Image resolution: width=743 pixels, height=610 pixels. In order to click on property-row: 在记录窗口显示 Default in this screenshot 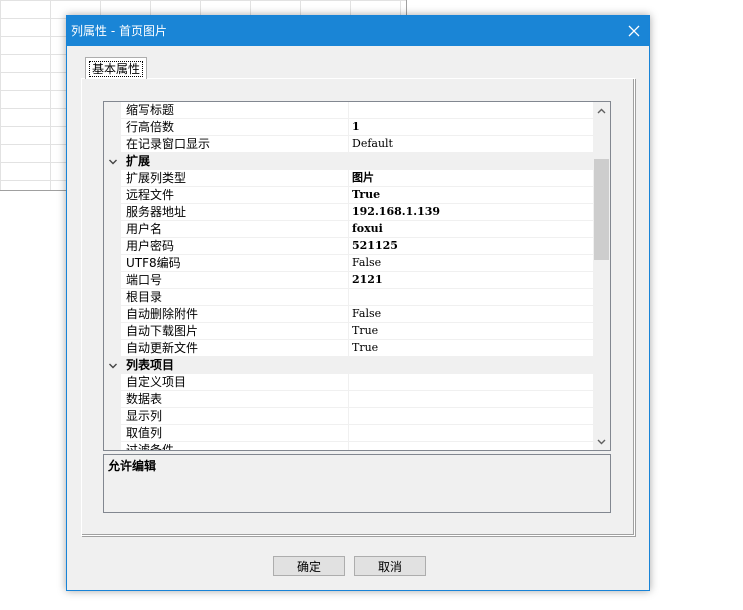, I will do `click(349, 144)`.